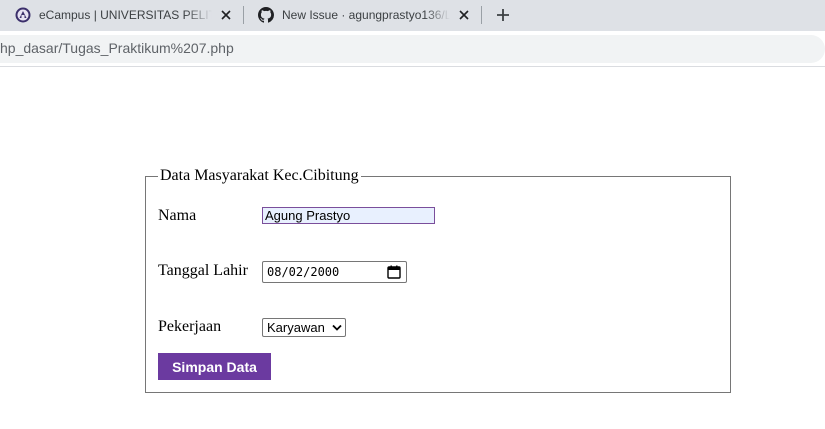 This screenshot has height=429, width=825. I want to click on simpan-data-button: Simpan Data, so click(214, 366).